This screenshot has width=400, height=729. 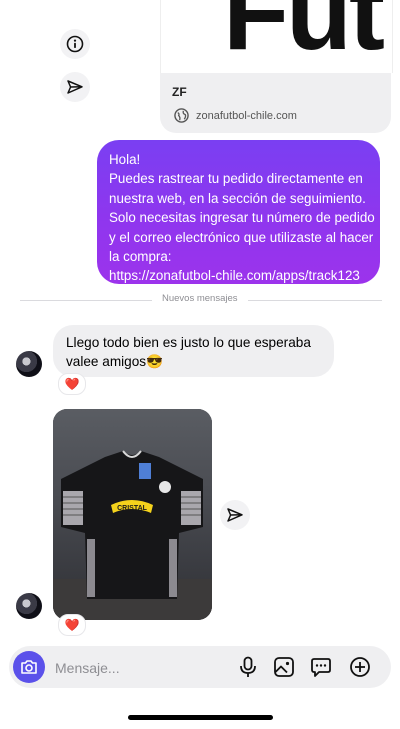 I want to click on add-button, so click(x=360, y=667).